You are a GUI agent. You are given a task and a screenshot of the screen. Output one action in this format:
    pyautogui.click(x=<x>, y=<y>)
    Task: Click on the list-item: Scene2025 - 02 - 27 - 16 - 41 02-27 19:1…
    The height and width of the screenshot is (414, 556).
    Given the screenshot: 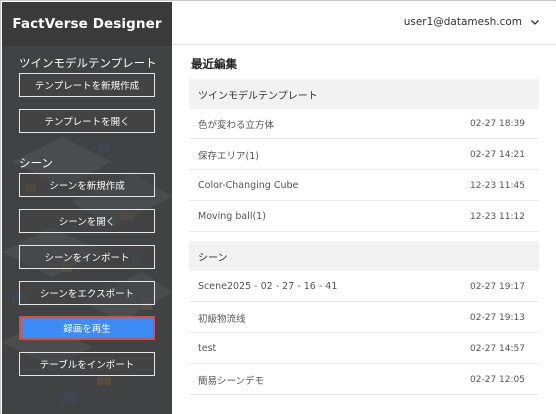 What is the action you would take?
    pyautogui.click(x=364, y=287)
    